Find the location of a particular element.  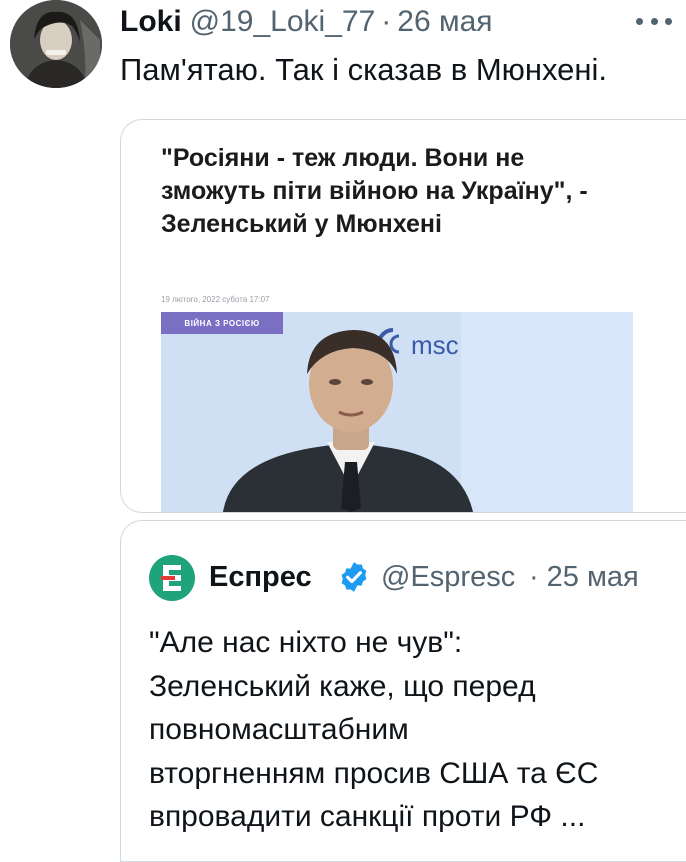

tweet-text: Пам'ятаю. Так і сказав в Мюнхені. is located at coordinates (364, 69).